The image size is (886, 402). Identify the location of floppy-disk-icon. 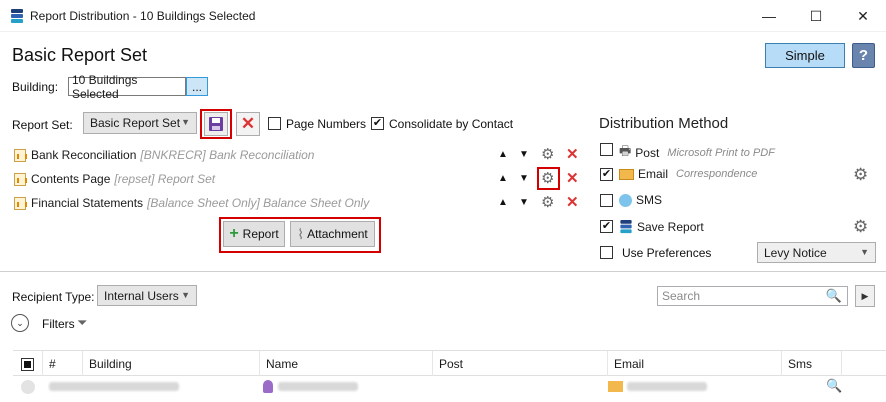
(216, 124).